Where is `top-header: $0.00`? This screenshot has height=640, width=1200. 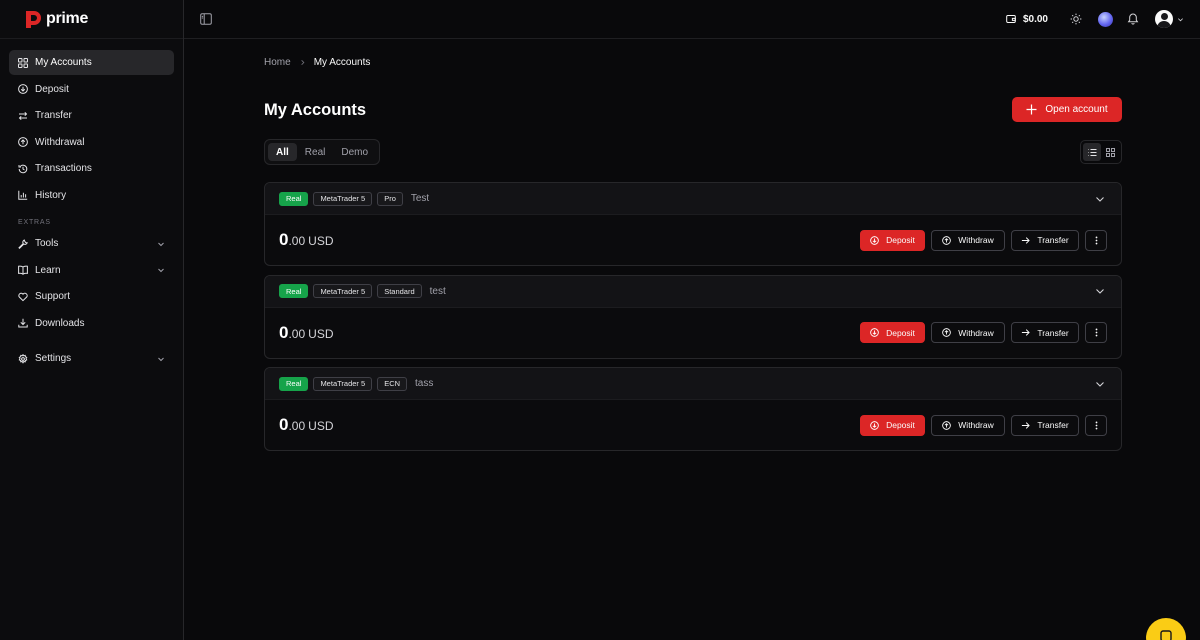 top-header: $0.00 is located at coordinates (692, 19).